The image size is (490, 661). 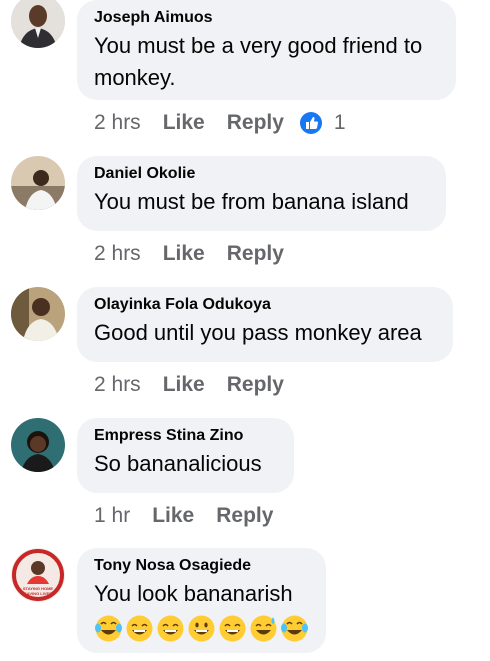 I want to click on comment-author: Daniel Okolie, so click(x=261, y=174).